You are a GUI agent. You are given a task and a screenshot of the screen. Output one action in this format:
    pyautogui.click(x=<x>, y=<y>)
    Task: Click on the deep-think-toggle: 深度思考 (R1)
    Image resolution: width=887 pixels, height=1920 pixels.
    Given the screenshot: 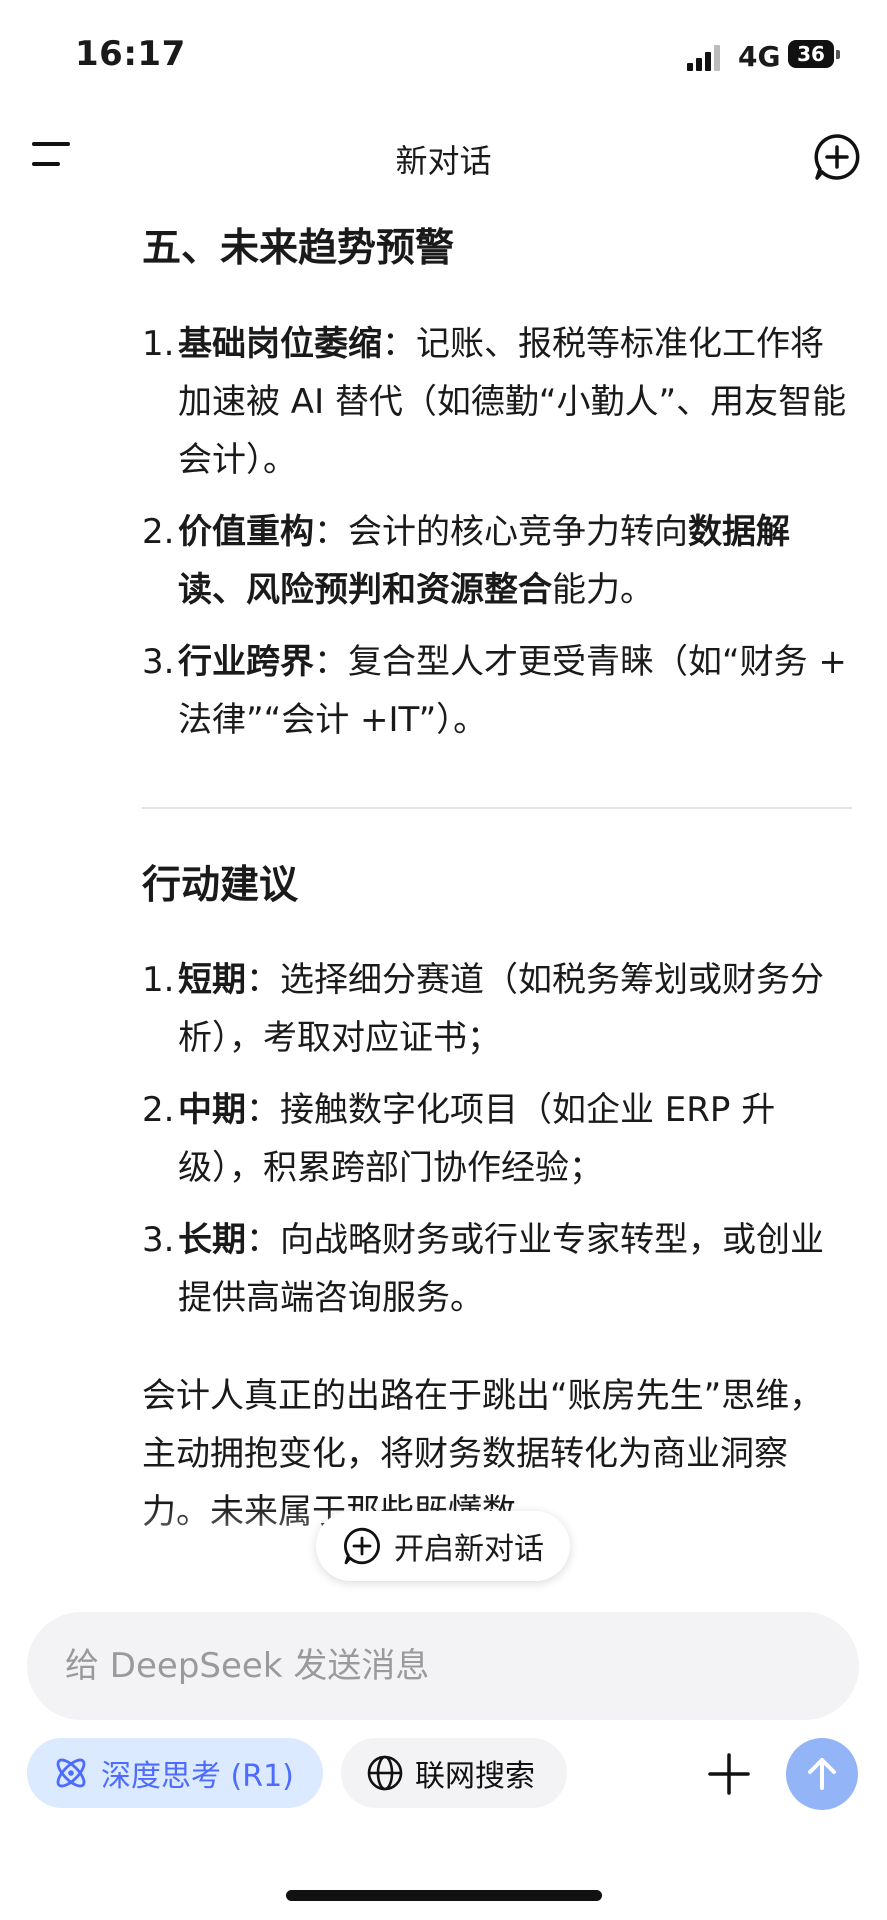 What is the action you would take?
    pyautogui.click(x=175, y=1773)
    